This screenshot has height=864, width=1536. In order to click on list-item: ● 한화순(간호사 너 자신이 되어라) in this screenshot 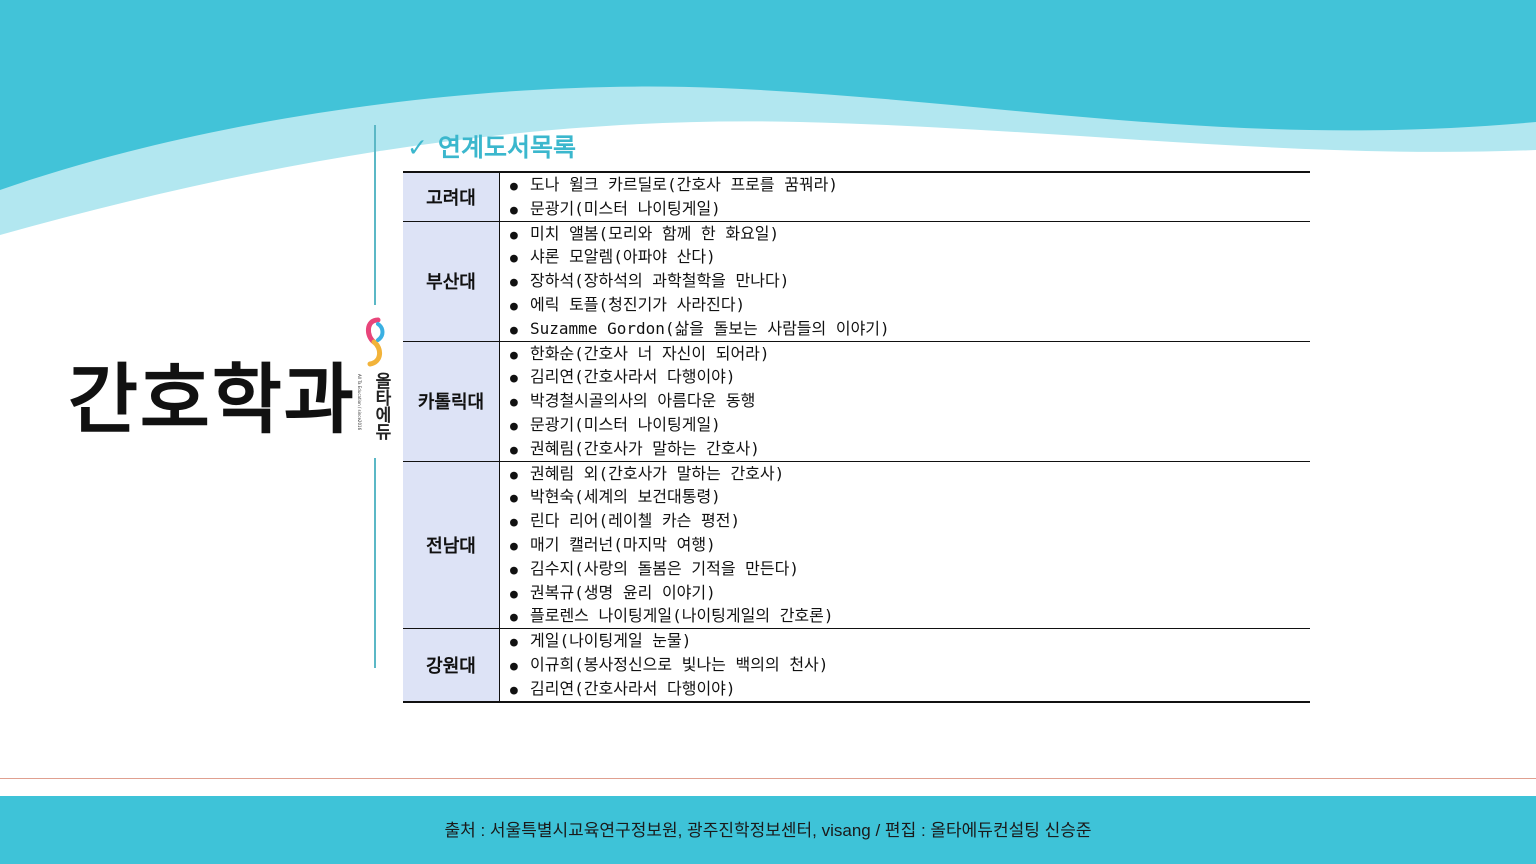, I will do `click(910, 354)`.